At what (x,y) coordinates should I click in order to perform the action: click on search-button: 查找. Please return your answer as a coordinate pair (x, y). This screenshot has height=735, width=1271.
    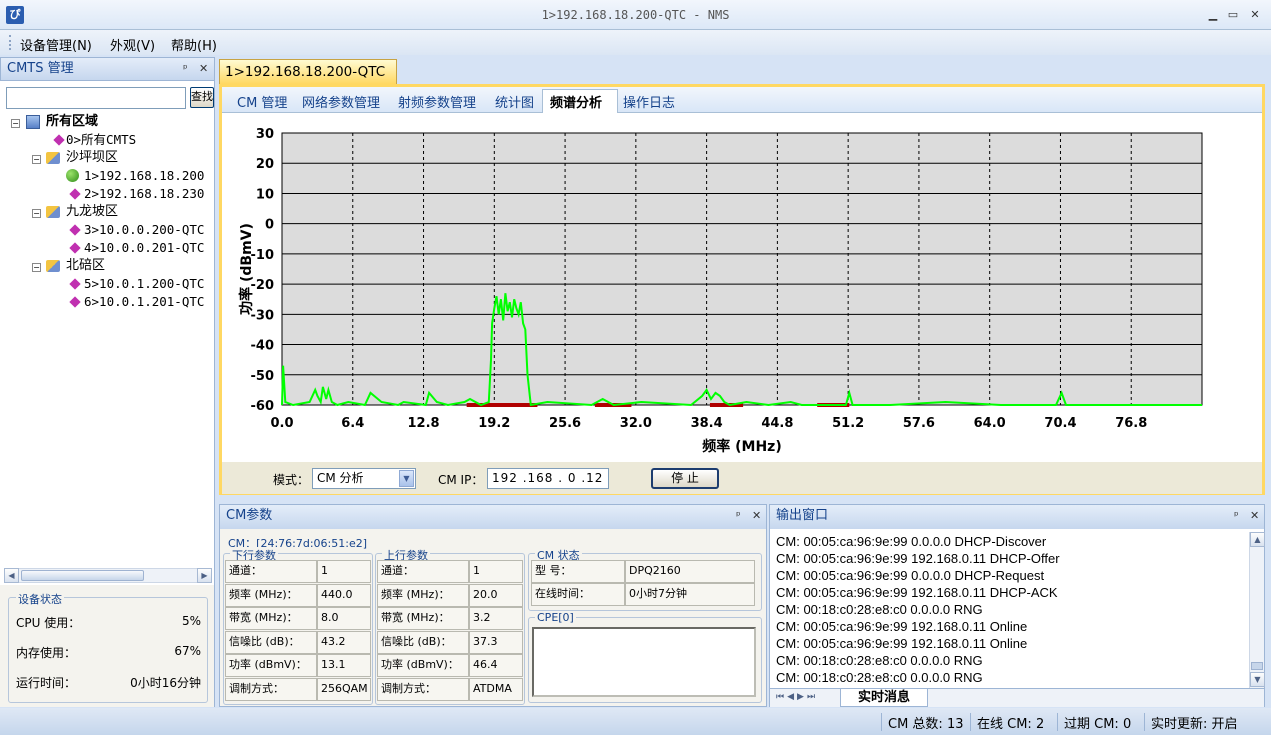
    Looking at the image, I should click on (202, 97).